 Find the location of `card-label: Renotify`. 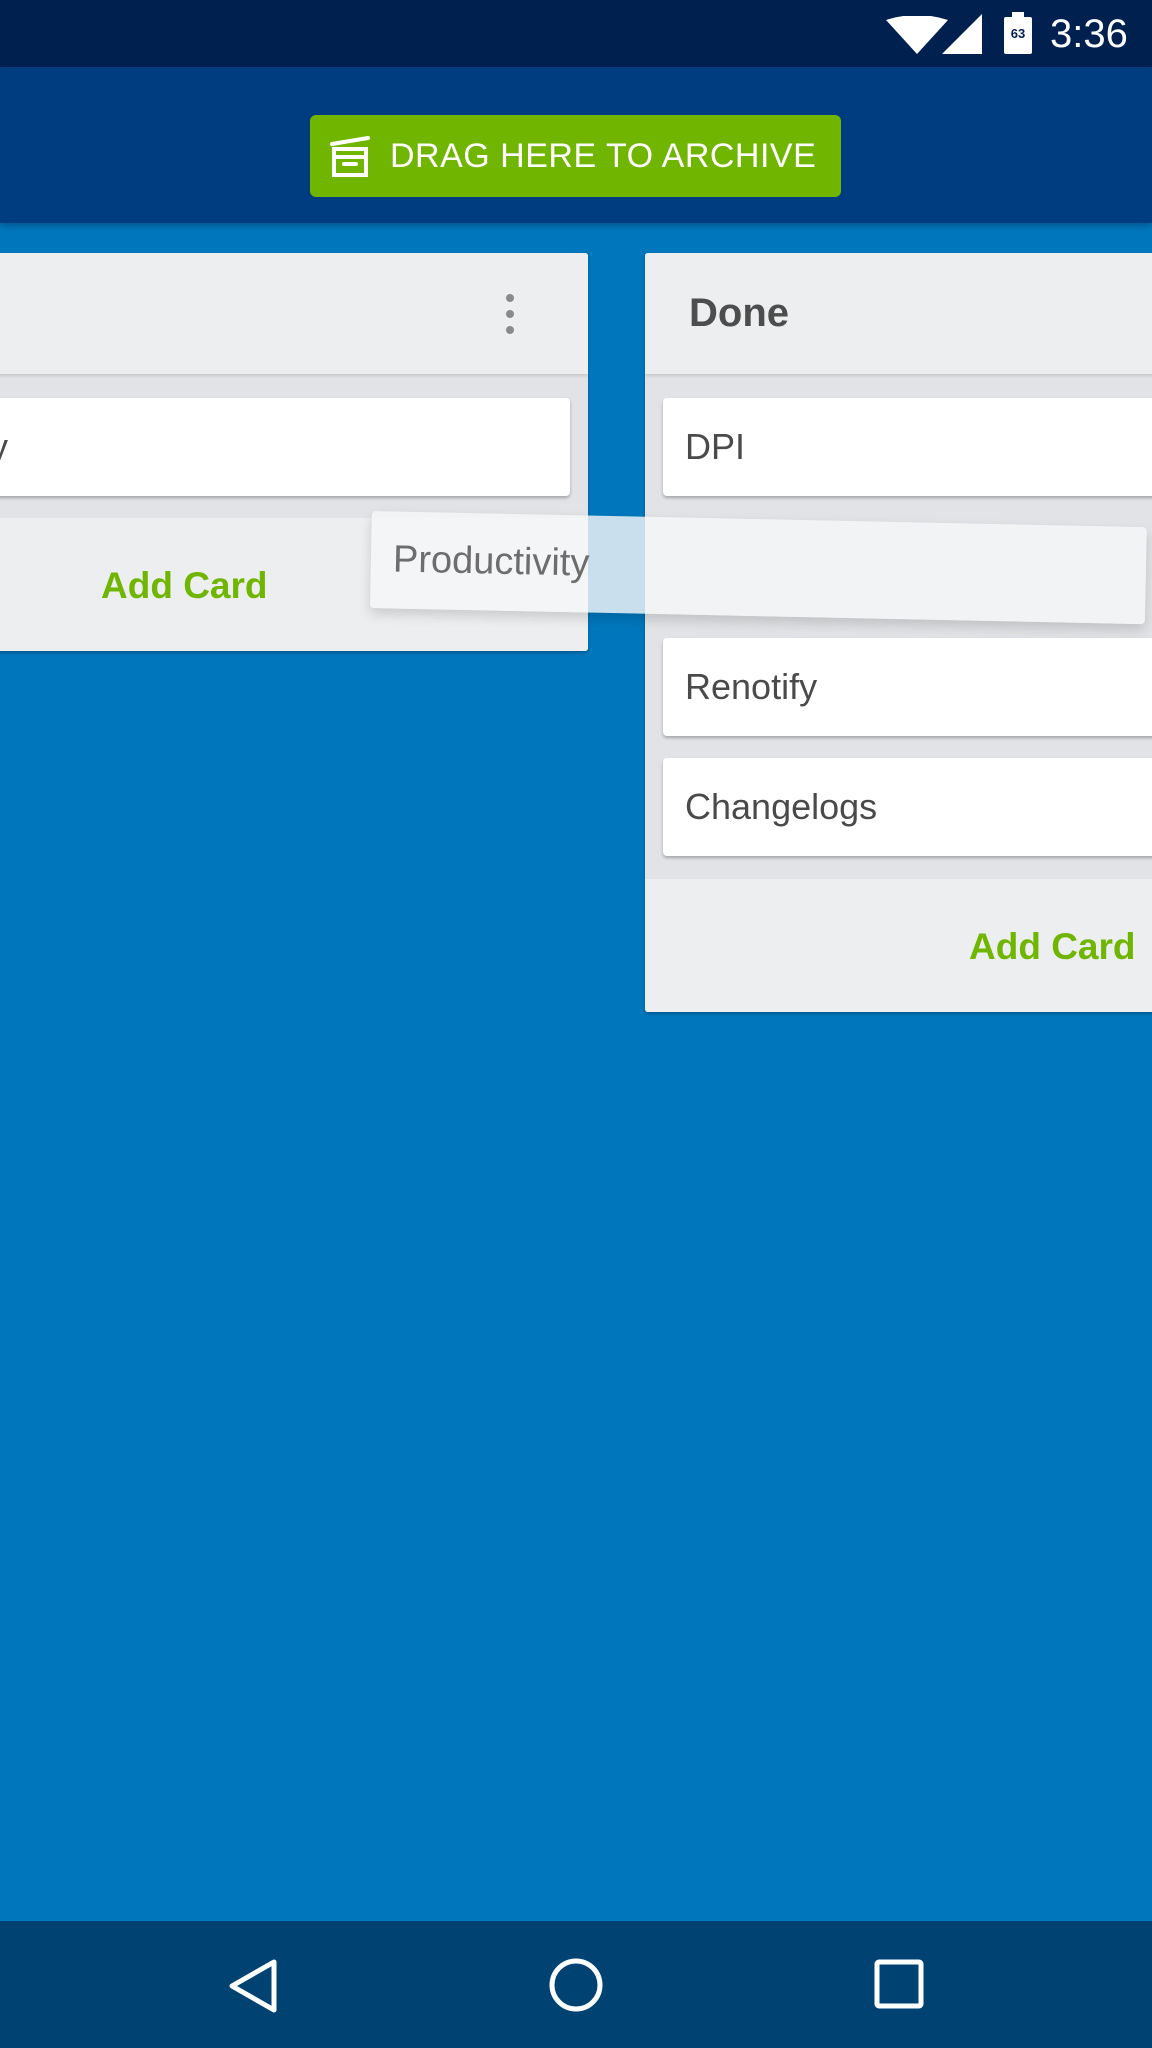

card-label: Renotify is located at coordinates (751, 686).